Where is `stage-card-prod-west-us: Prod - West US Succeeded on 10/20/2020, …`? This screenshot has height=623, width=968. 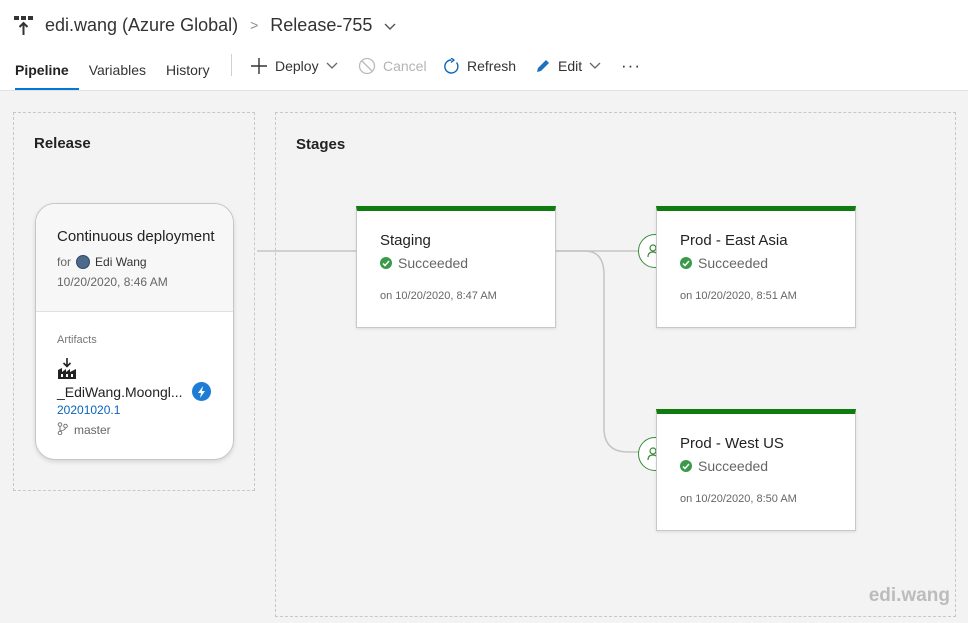
stage-card-prod-west-us: Prod - West US Succeeded on 10/20/2020, … is located at coordinates (756, 470).